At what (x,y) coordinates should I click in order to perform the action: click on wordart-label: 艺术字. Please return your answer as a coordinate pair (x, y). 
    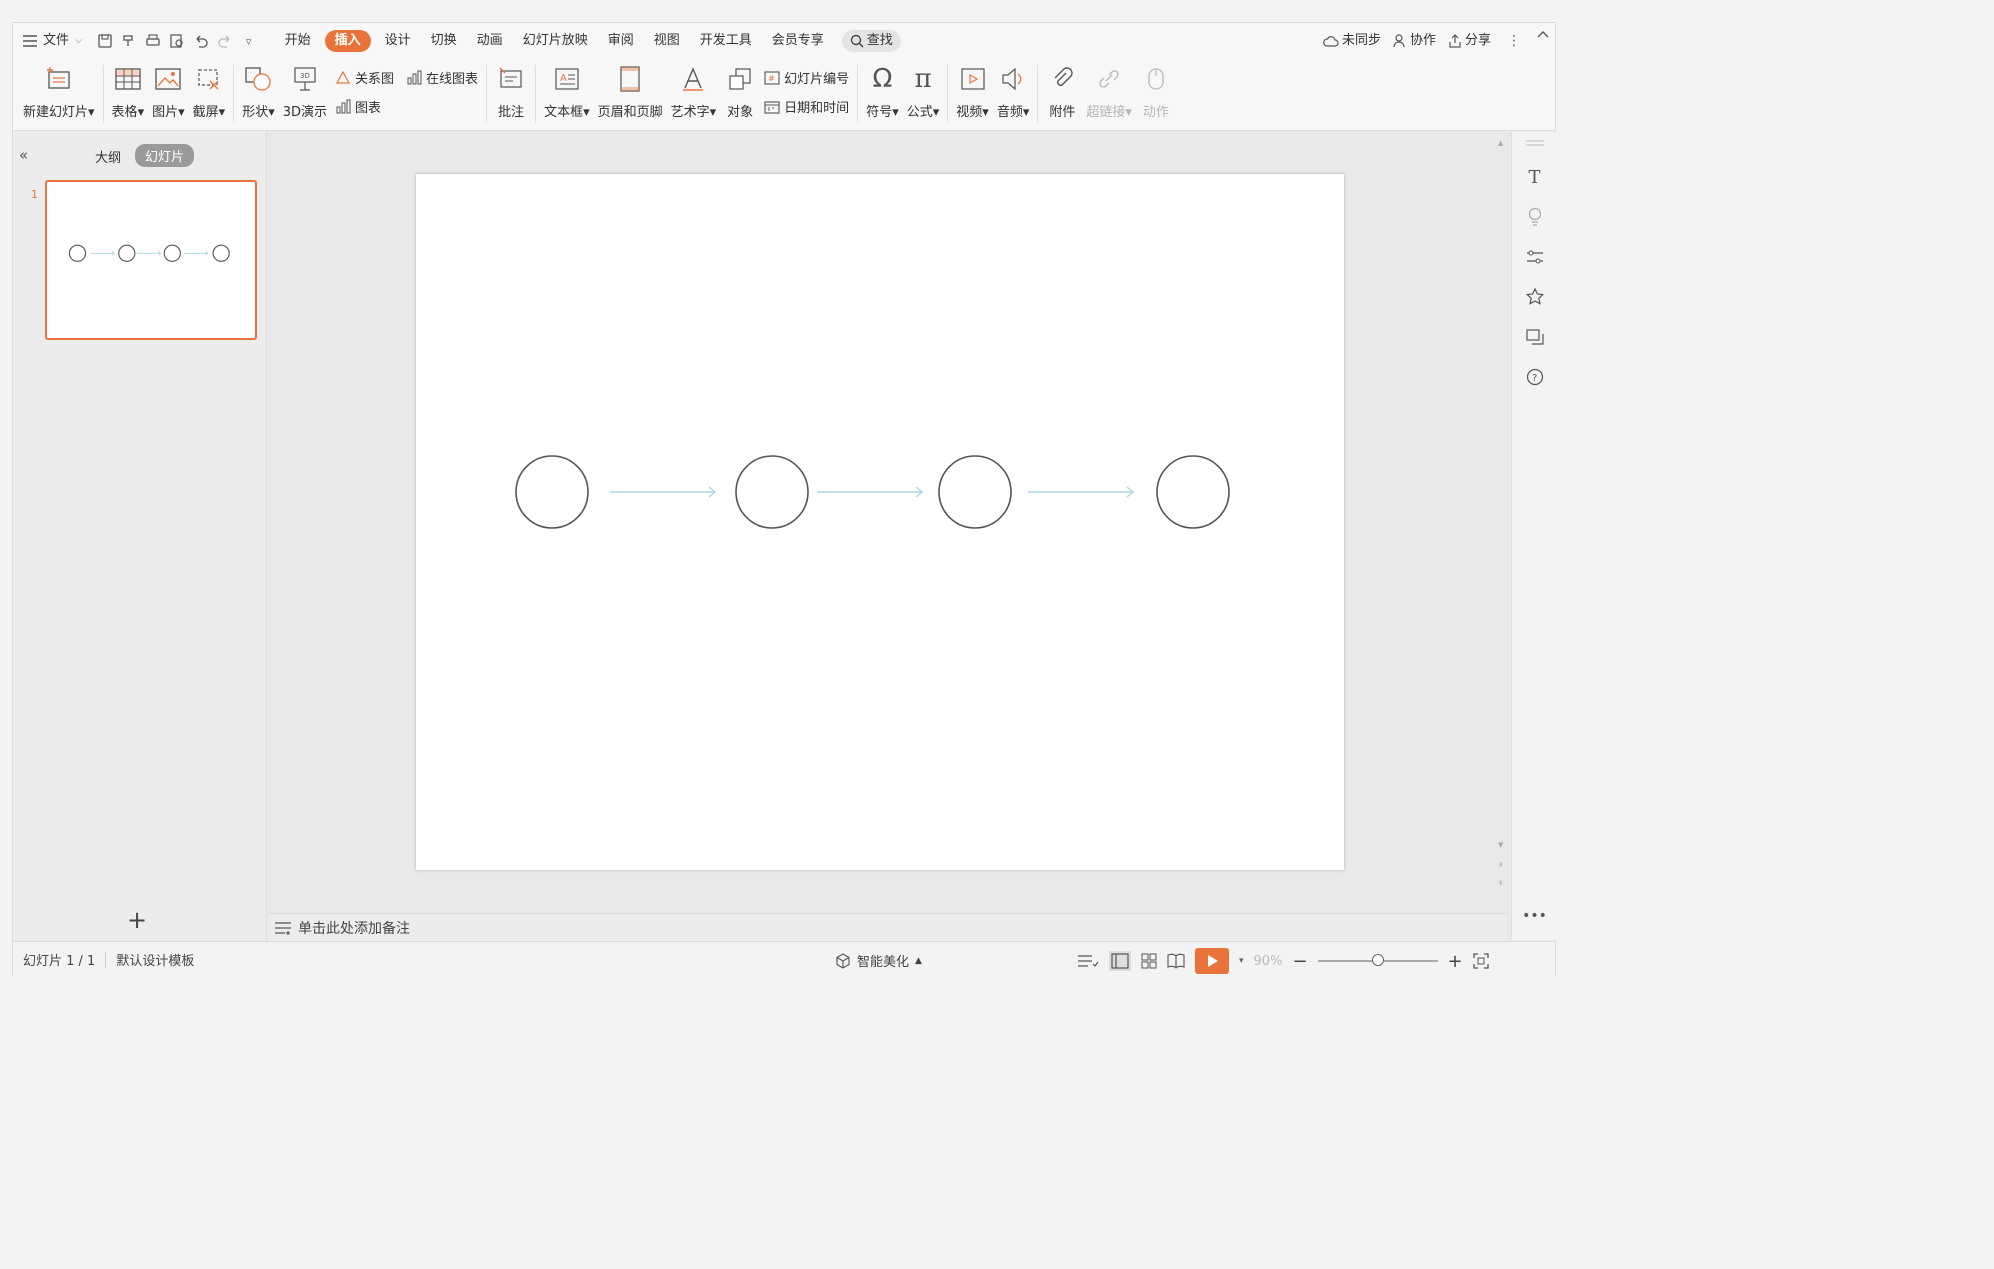
    Looking at the image, I should click on (690, 112).